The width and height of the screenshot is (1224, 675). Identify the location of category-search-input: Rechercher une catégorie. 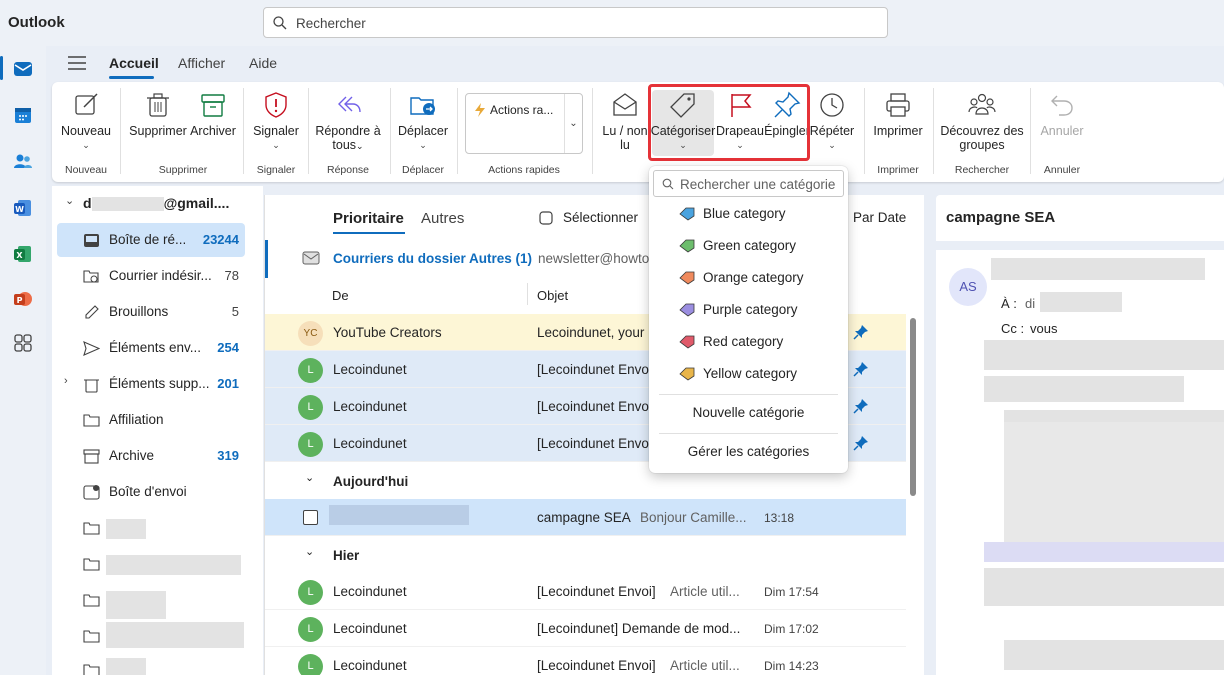
(748, 183).